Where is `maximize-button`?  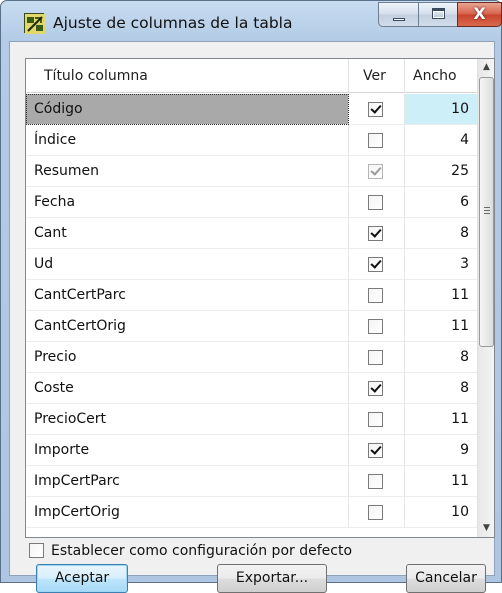
maximize-button is located at coordinates (438, 14).